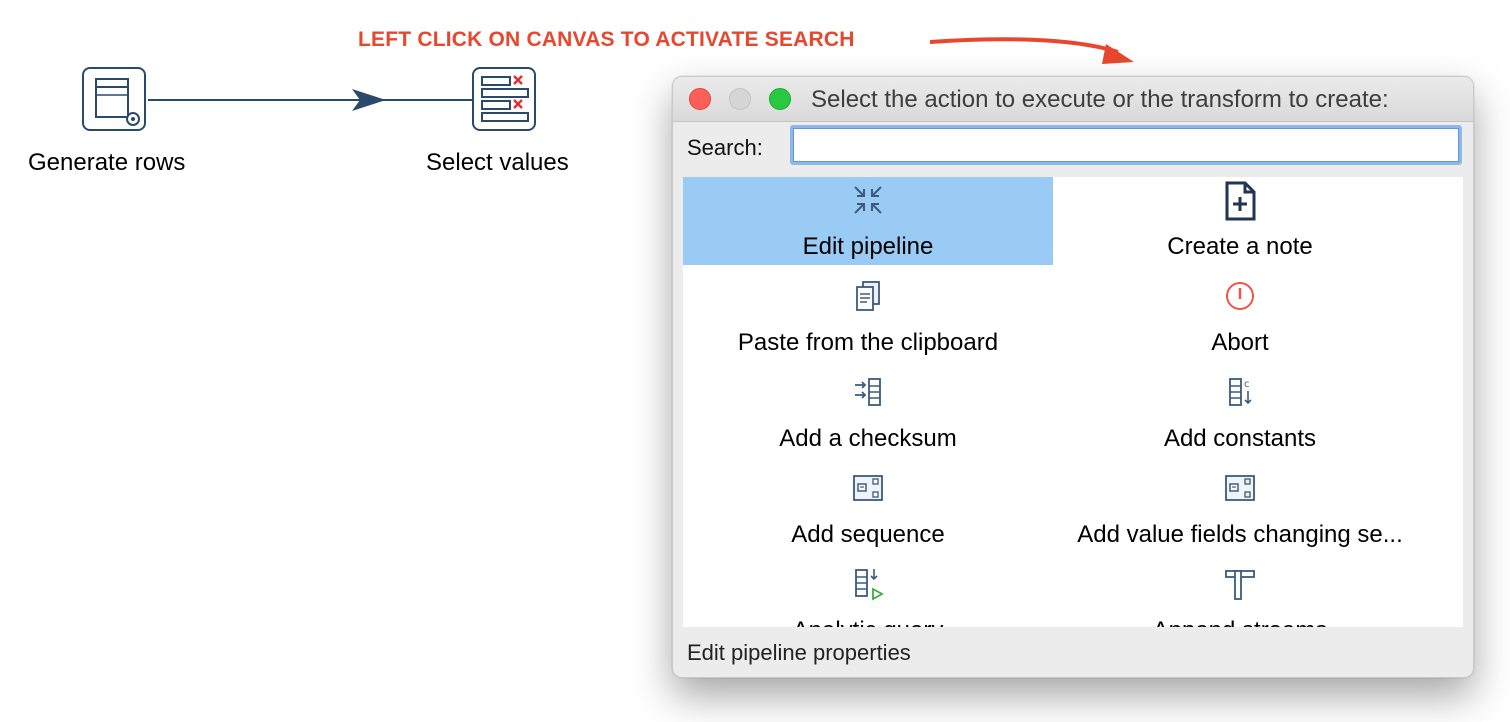 This screenshot has width=1510, height=722. Describe the element at coordinates (1126, 145) in the screenshot. I see `search-input` at that location.